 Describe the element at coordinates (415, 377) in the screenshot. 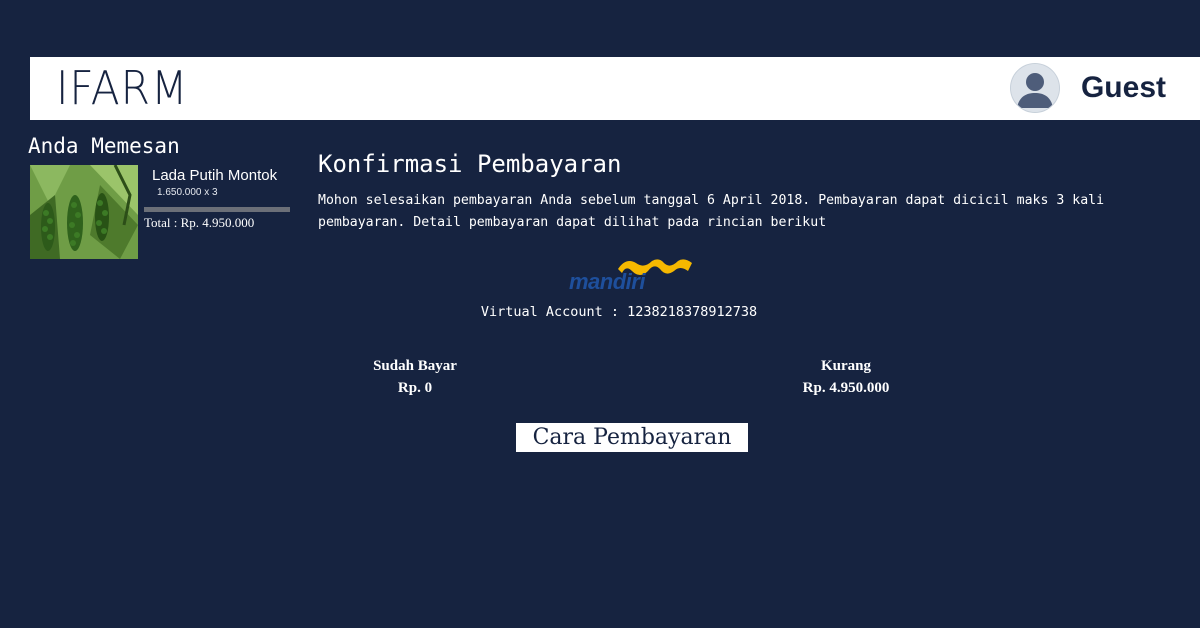

I see `paid-status: Sudah Bayar Rp. 0` at that location.